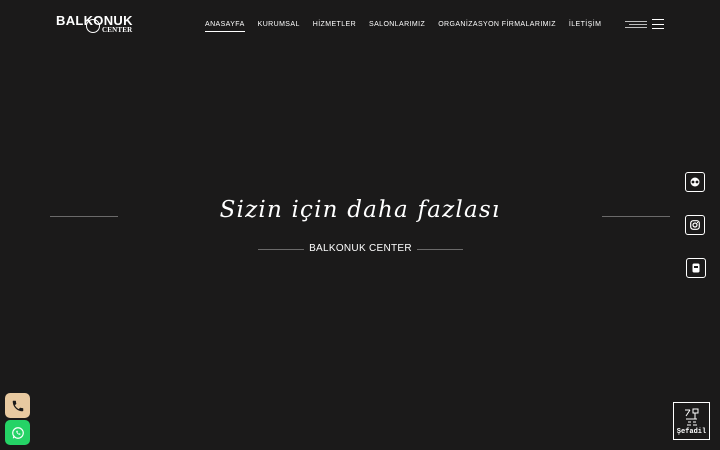  Describe the element at coordinates (334, 26) in the screenshot. I see `nav-item-hizmetler: HİZMETLER` at that location.